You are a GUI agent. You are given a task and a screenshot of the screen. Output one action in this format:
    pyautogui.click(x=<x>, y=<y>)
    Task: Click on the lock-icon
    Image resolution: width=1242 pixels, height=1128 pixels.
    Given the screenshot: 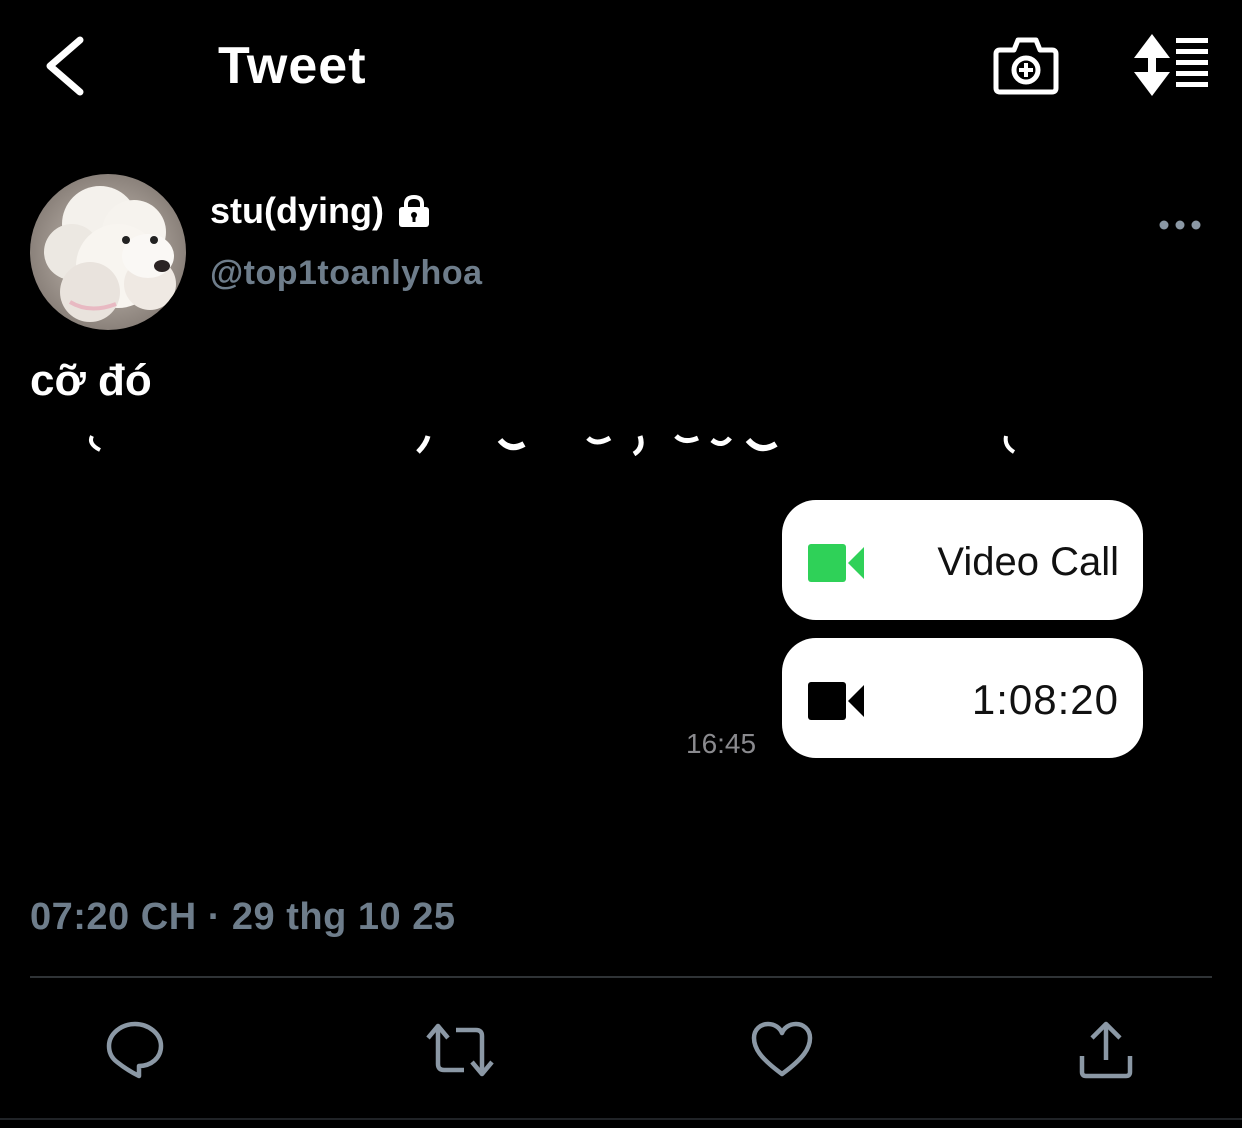 What is the action you would take?
    pyautogui.click(x=413, y=210)
    